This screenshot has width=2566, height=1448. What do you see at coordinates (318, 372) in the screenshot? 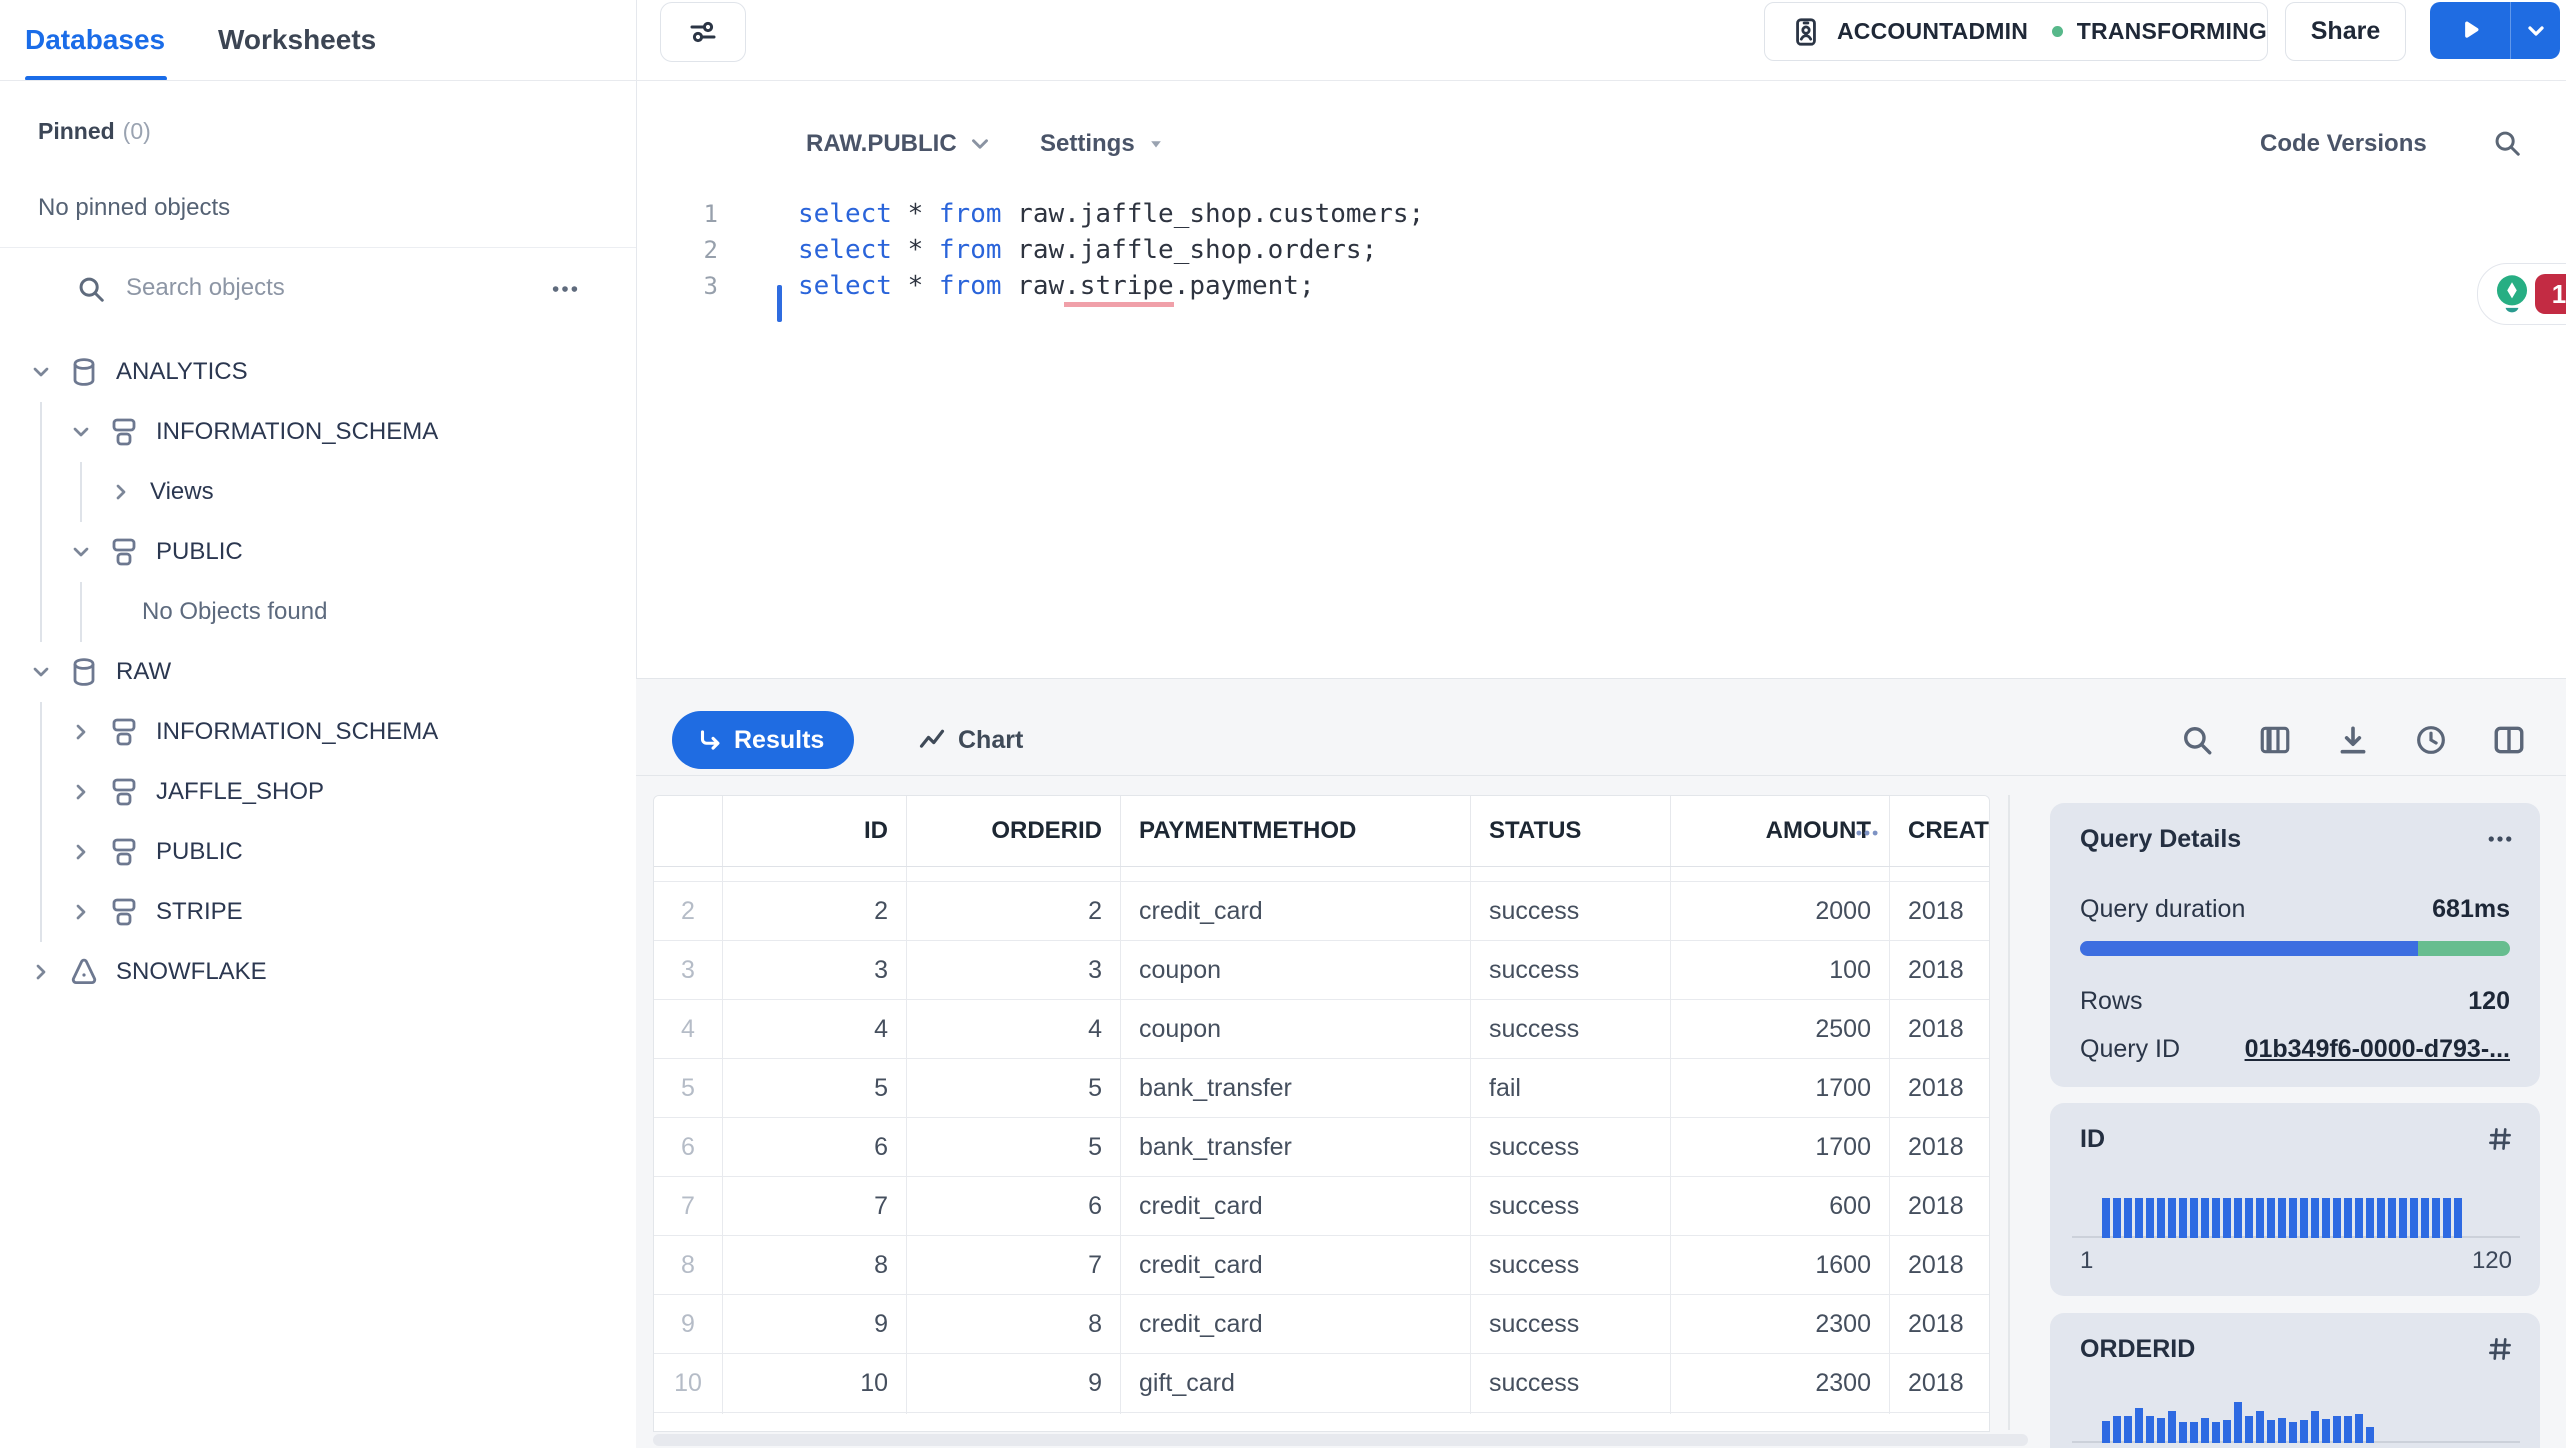
I see `tree-item-analytics: ANALYTICS` at bounding box center [318, 372].